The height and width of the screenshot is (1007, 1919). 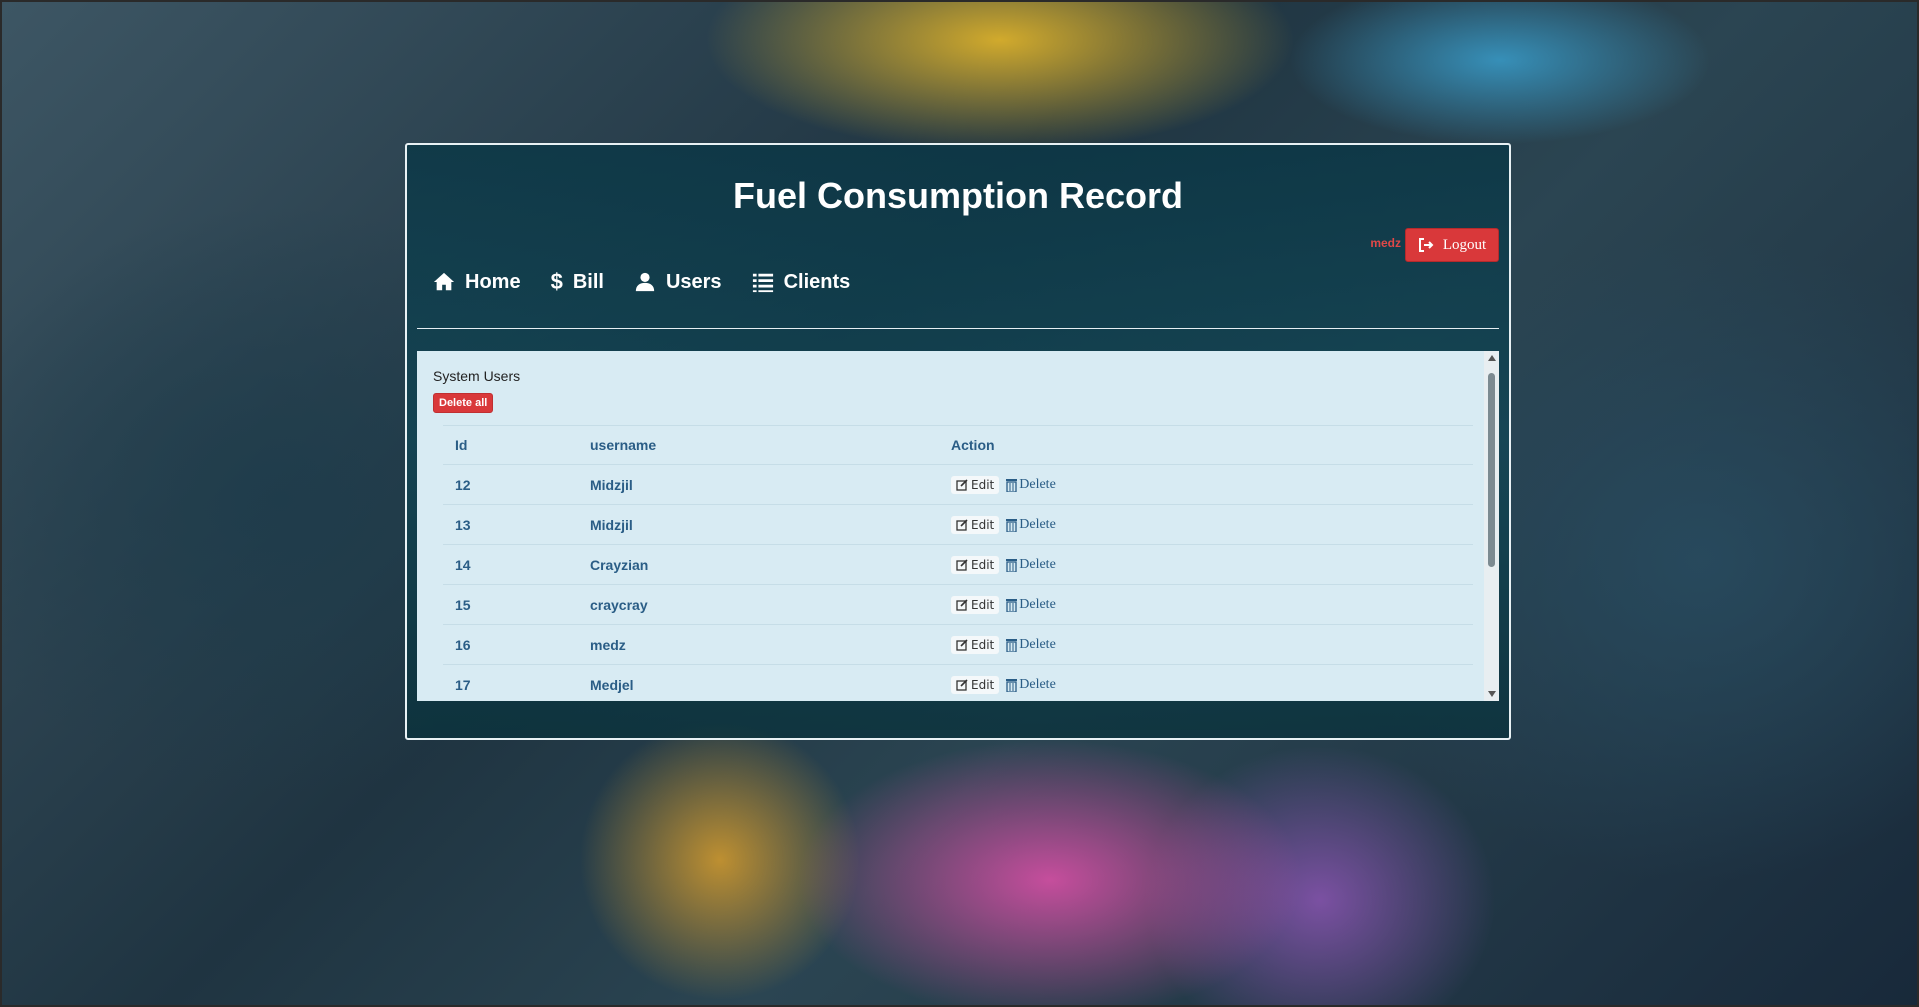 I want to click on nav-item-home: Home, so click(x=477, y=282).